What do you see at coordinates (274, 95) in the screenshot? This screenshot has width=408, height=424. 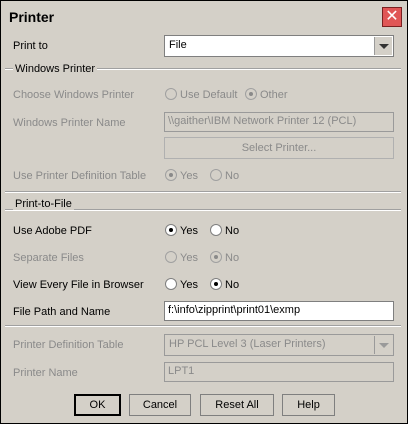 I see `other-label: Other` at bounding box center [274, 95].